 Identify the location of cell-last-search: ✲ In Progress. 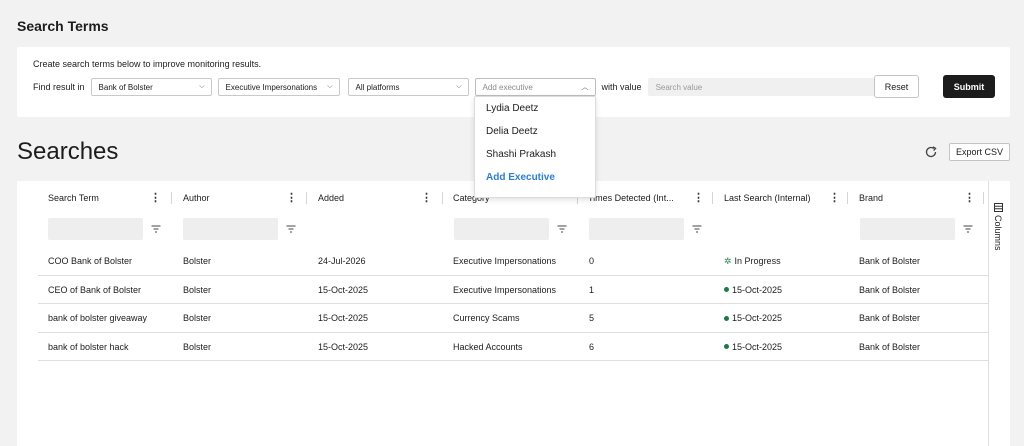
(752, 261).